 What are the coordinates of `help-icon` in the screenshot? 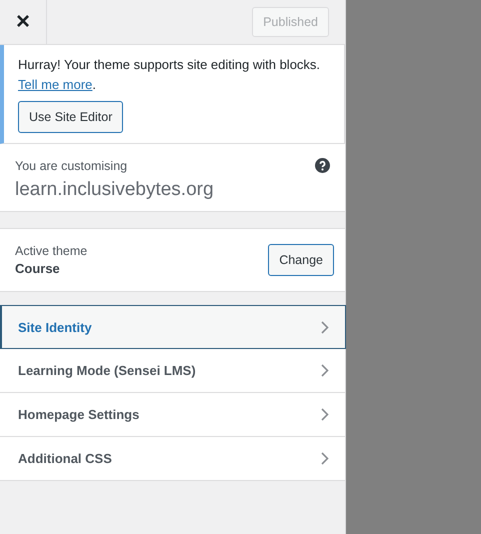 It's located at (322, 165).